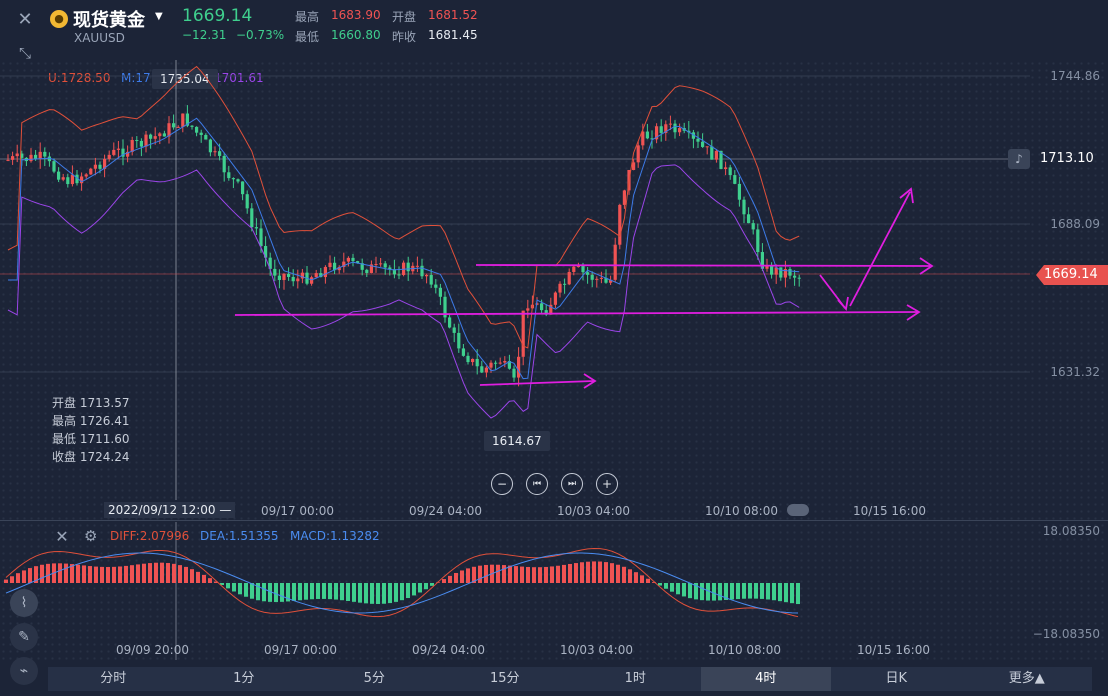 This screenshot has width=1108, height=696. What do you see at coordinates (572, 484) in the screenshot?
I see `scroll-end-button: ⏭` at bounding box center [572, 484].